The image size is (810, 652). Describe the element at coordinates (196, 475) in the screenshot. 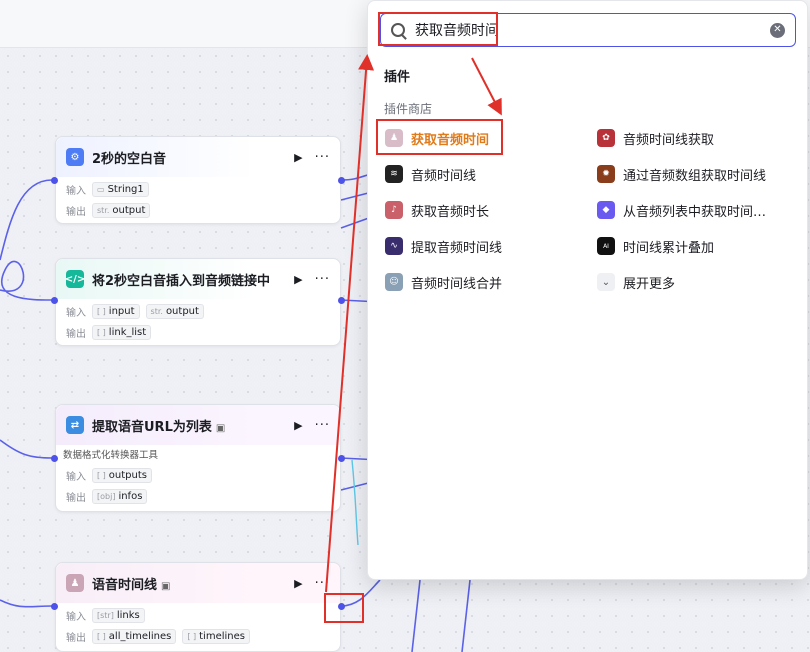

I see `input-row: 输入 [ ] outputs` at that location.